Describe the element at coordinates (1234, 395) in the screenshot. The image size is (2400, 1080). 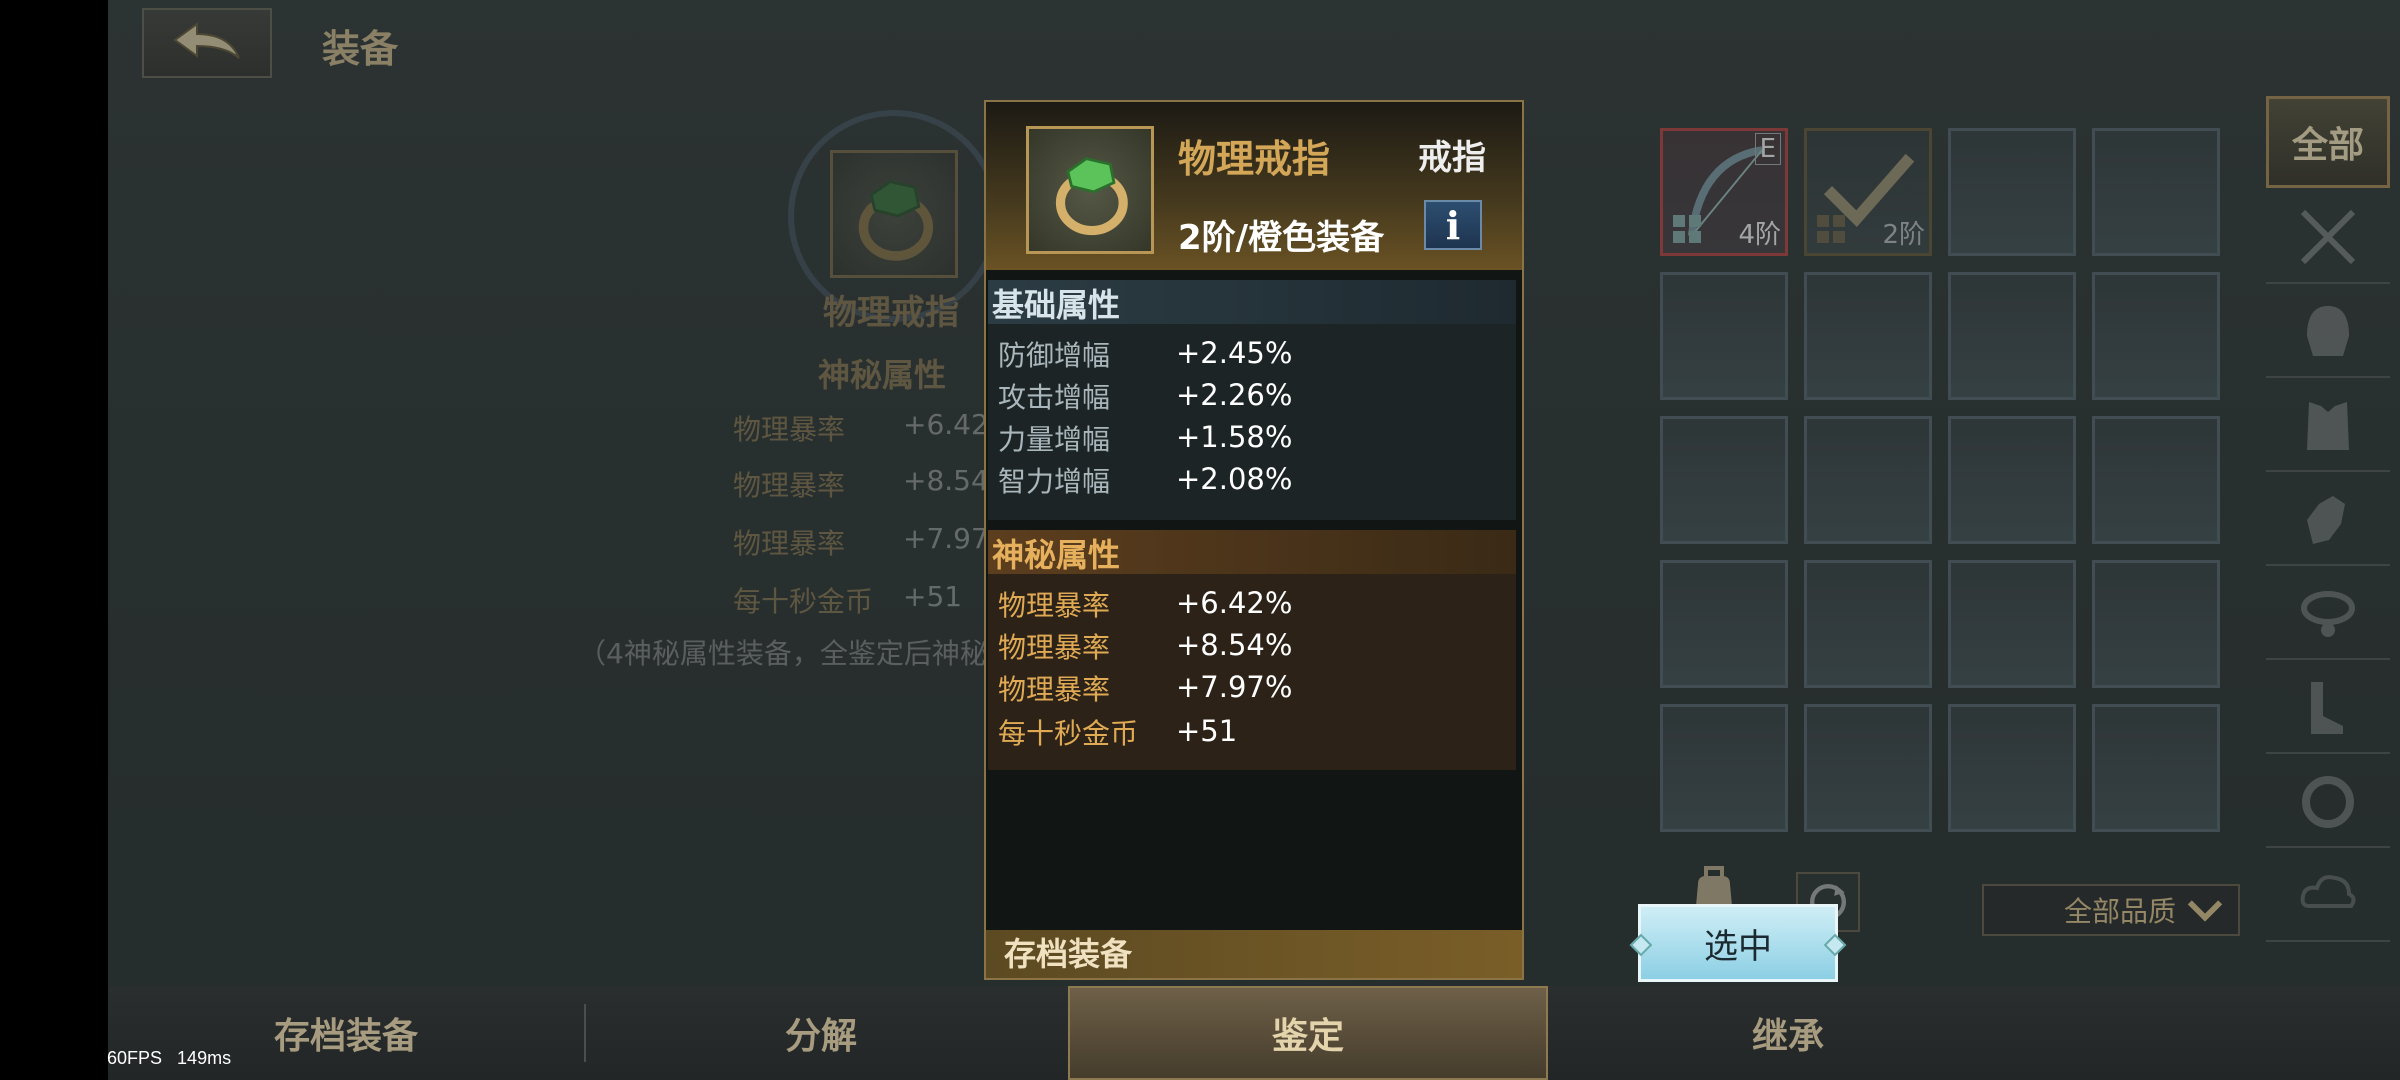
I see `attribute-value: +2.26%` at that location.